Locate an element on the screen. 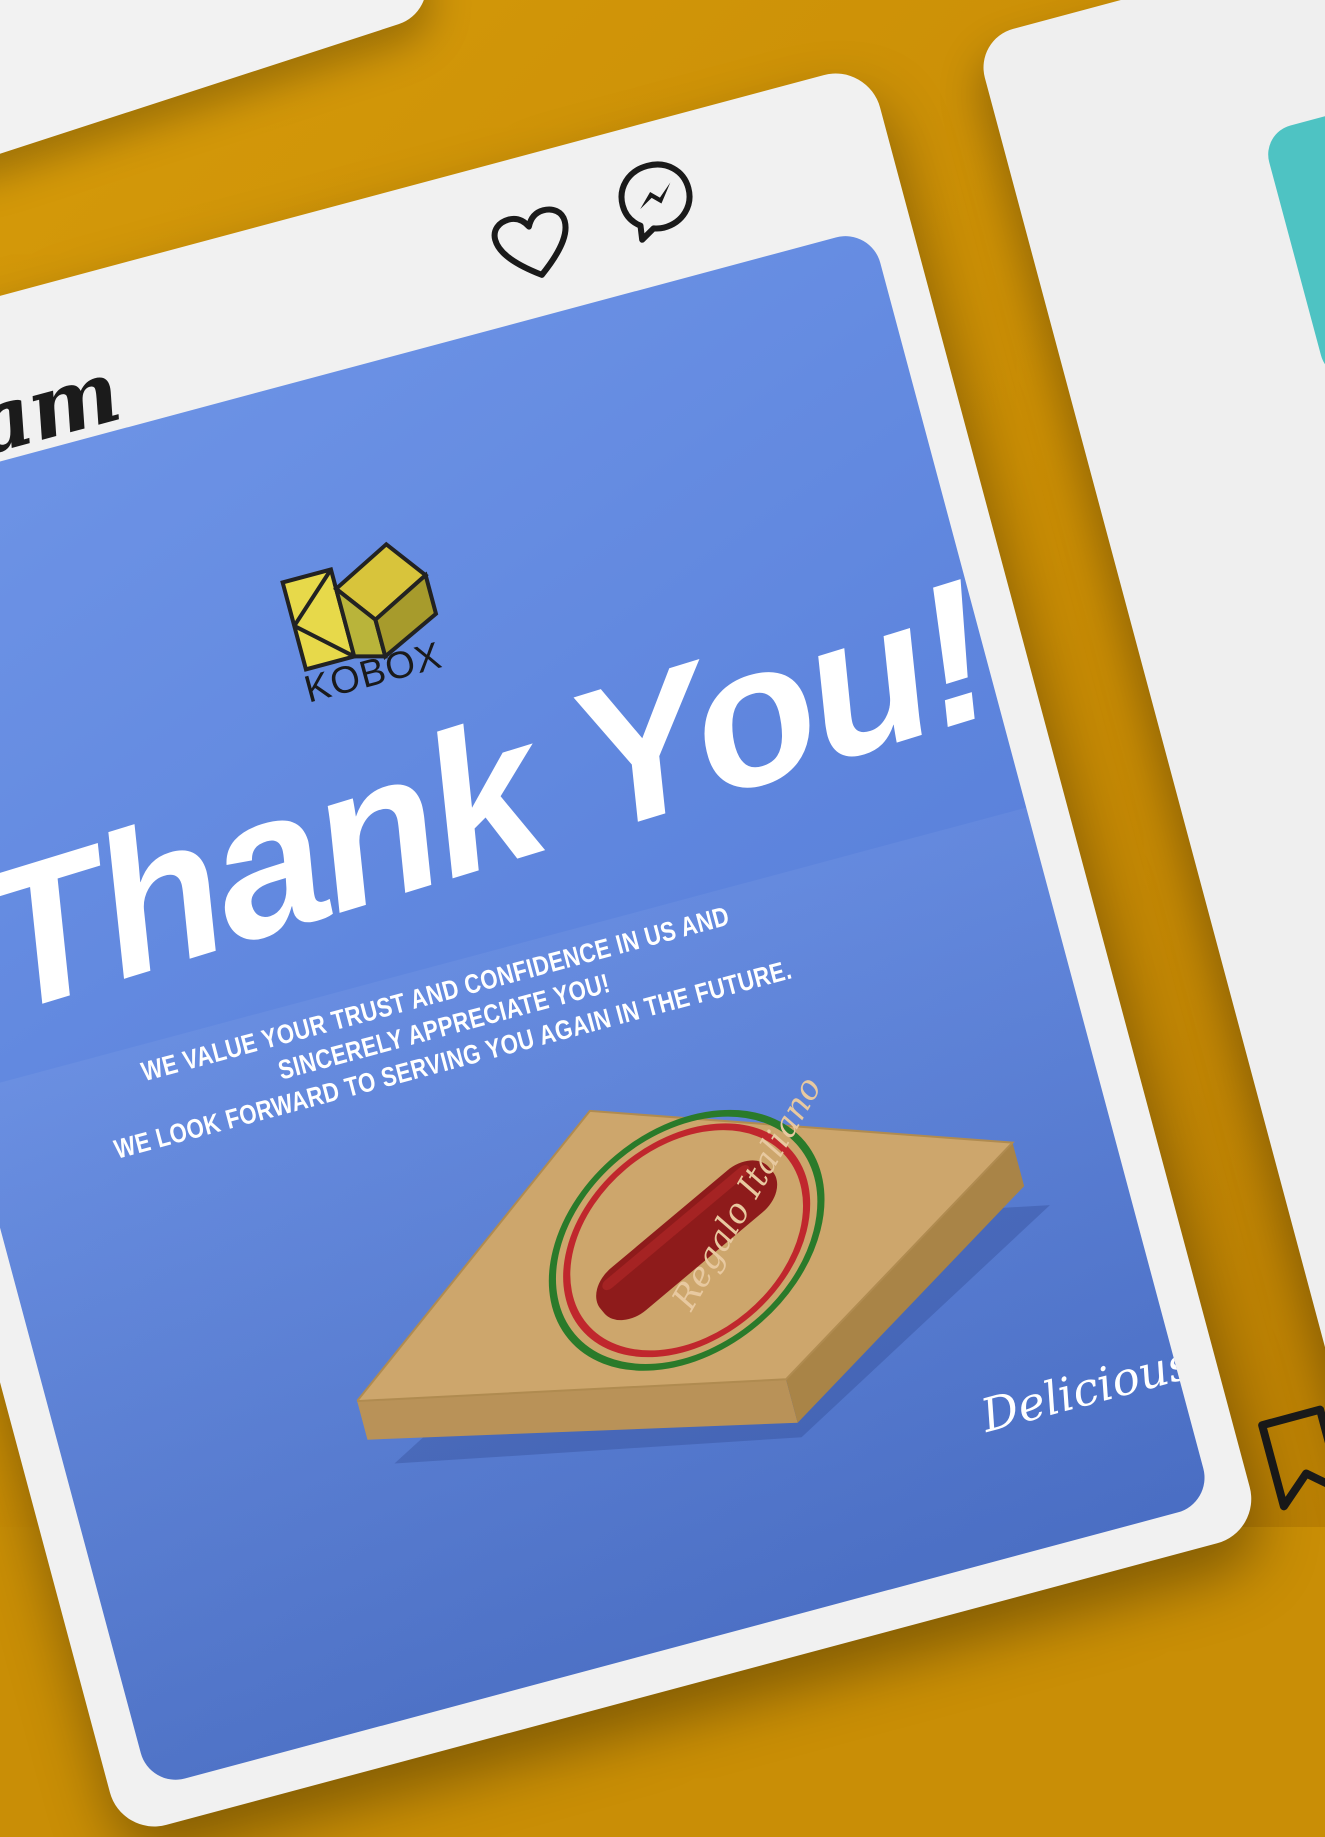 The width and height of the screenshot is (1325, 1837). heart-icon is located at coordinates (534, 246).